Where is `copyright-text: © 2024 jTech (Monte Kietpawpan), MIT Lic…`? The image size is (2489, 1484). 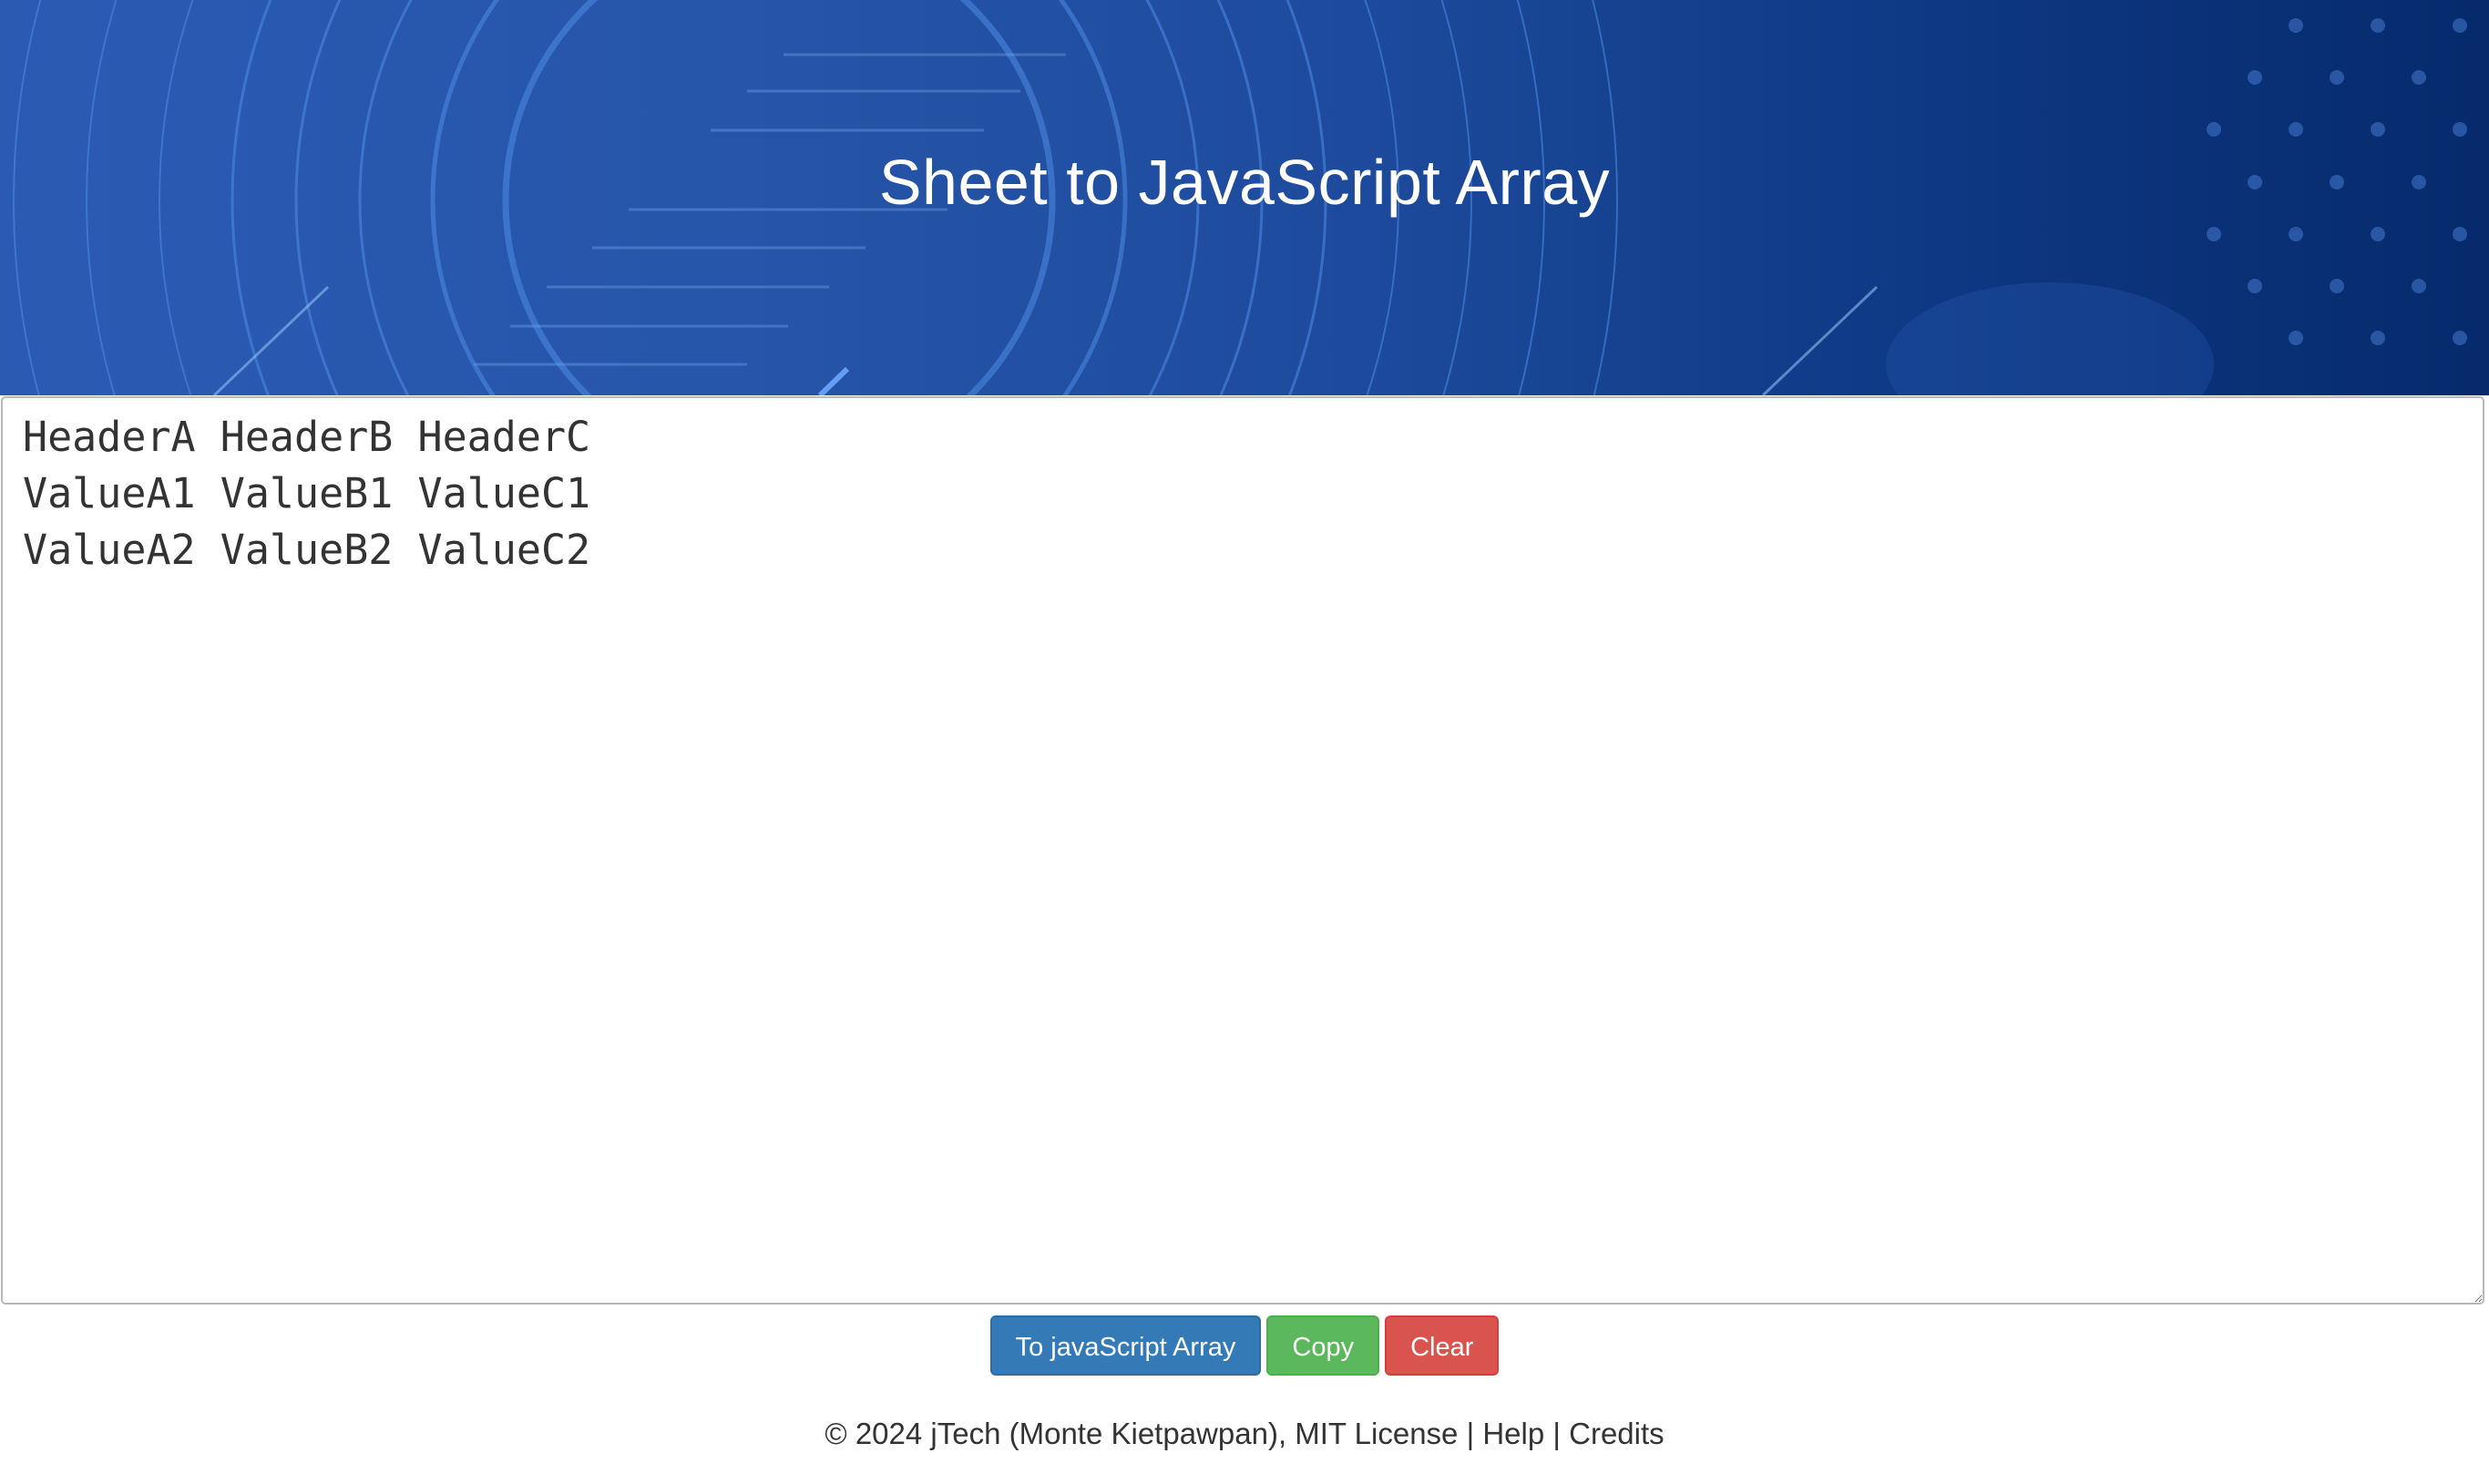 copyright-text: © 2024 jTech (Monte Kietpawpan), MIT Lic… is located at coordinates (1142, 1433).